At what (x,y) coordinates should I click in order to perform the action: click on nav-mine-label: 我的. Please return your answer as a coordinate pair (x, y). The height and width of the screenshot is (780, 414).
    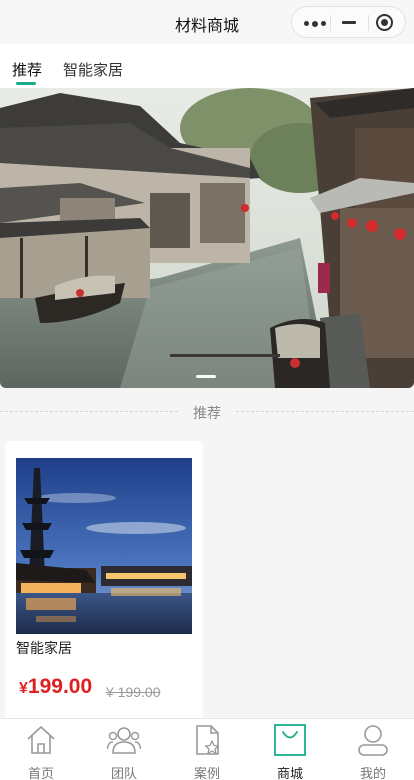
    Looking at the image, I should click on (372, 773).